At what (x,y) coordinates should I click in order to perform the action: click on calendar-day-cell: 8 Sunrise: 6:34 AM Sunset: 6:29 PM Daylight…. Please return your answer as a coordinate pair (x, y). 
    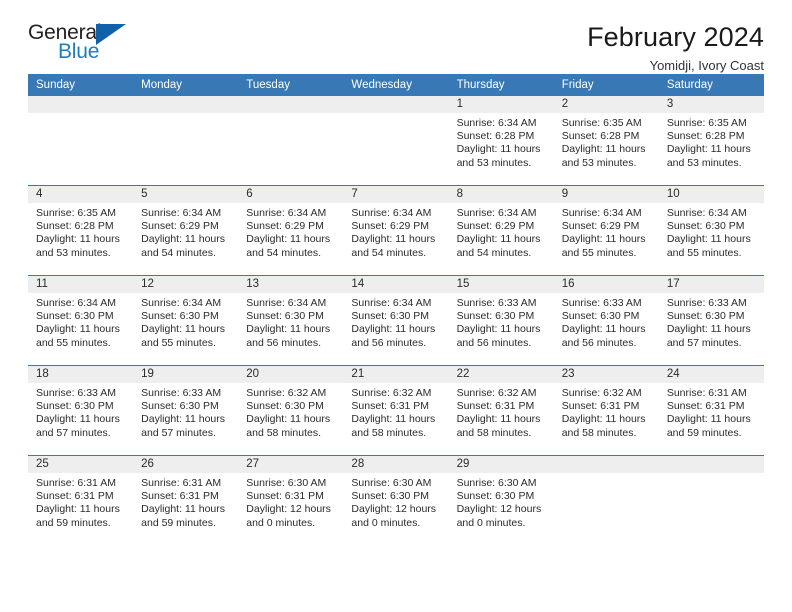
    Looking at the image, I should click on (501, 230).